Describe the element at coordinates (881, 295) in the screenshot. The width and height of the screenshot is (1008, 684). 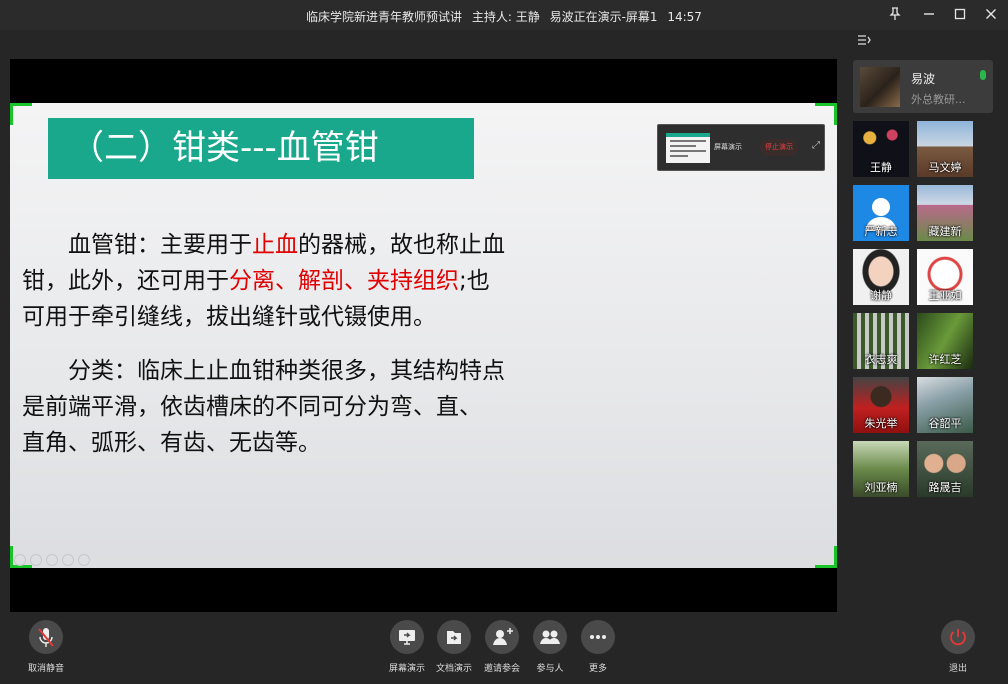
I see `participant-name: 谢静` at that location.